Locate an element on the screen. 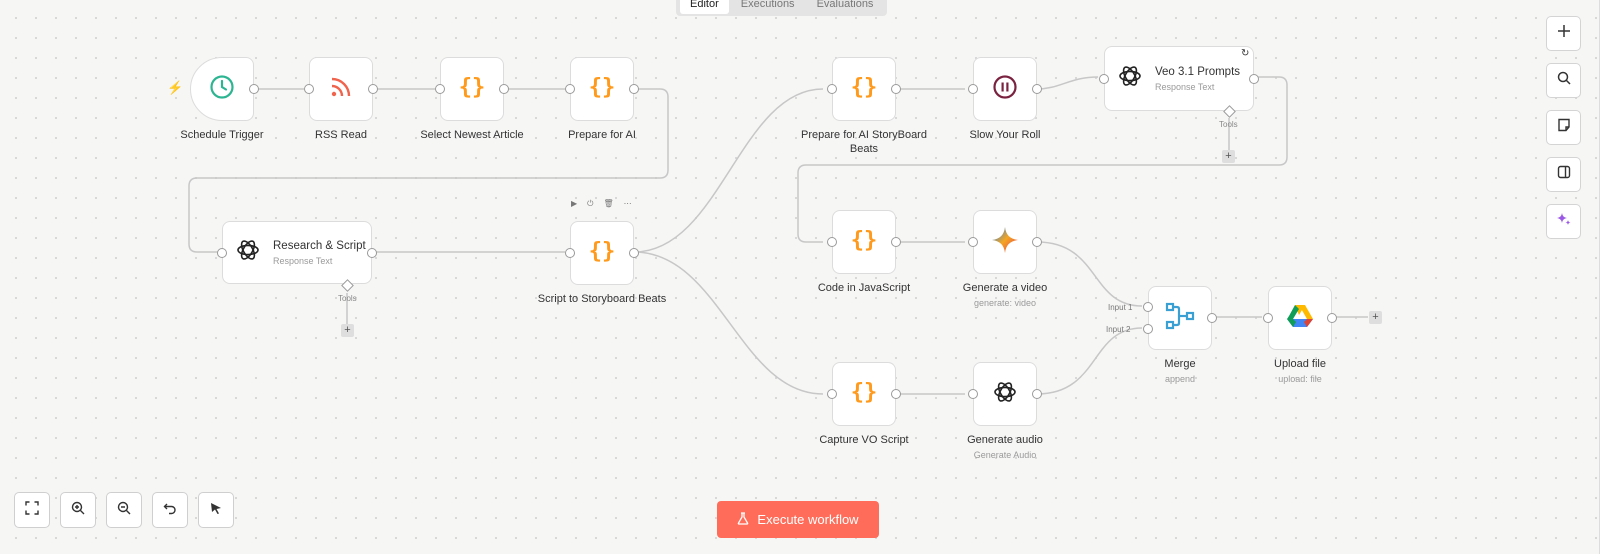 This screenshot has width=1600, height=554. play-icon: ▶ is located at coordinates (574, 204).